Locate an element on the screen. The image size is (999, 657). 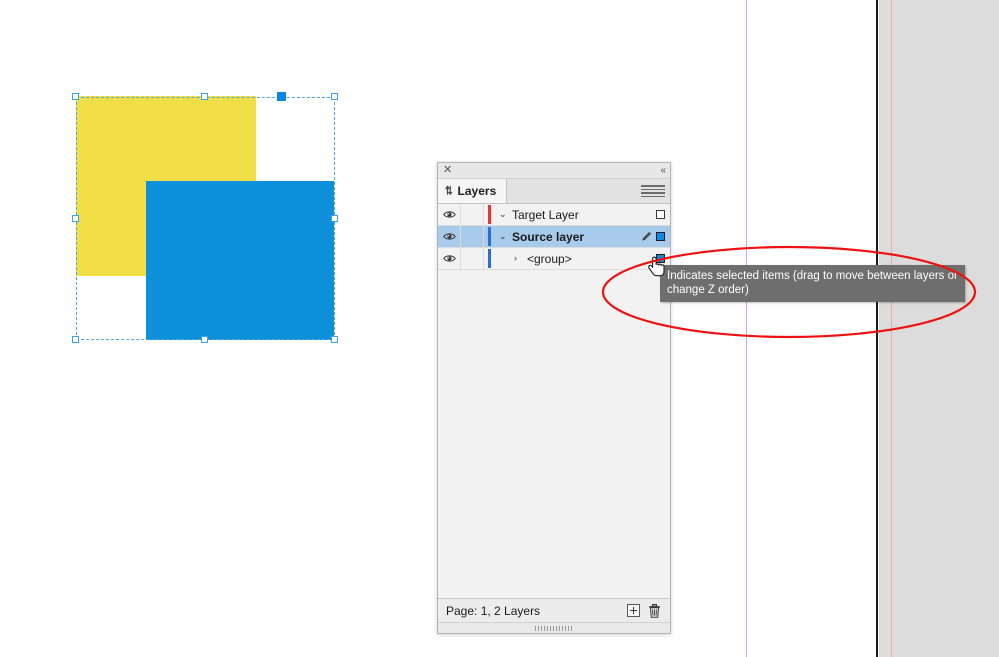
panel-footer: Page: 1, 2 Layers is located at coordinates (554, 610).